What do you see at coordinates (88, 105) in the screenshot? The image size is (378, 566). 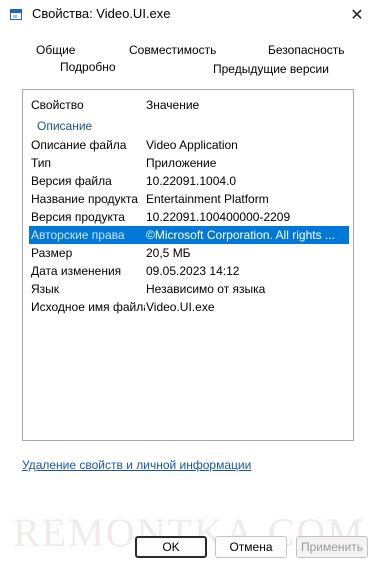 I see `column-header-property: Свойство` at bounding box center [88, 105].